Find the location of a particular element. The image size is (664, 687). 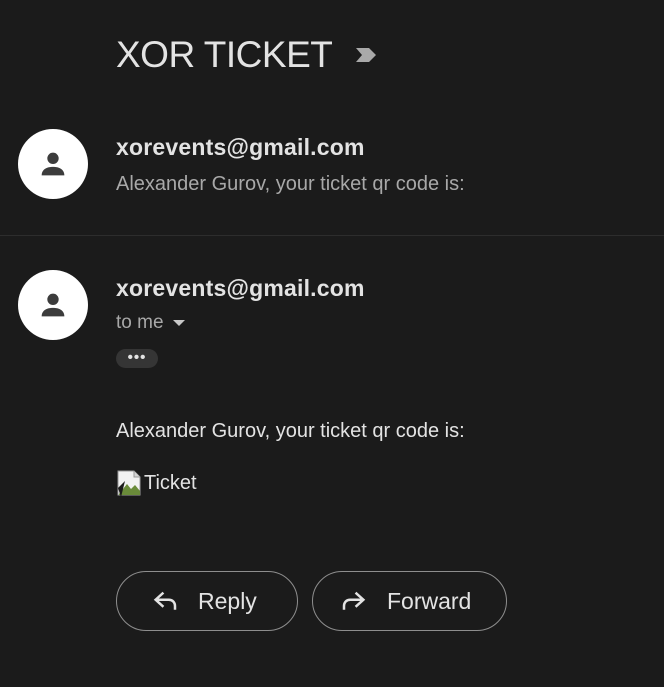

email-subject: XOR TICKET is located at coordinates (224, 54).